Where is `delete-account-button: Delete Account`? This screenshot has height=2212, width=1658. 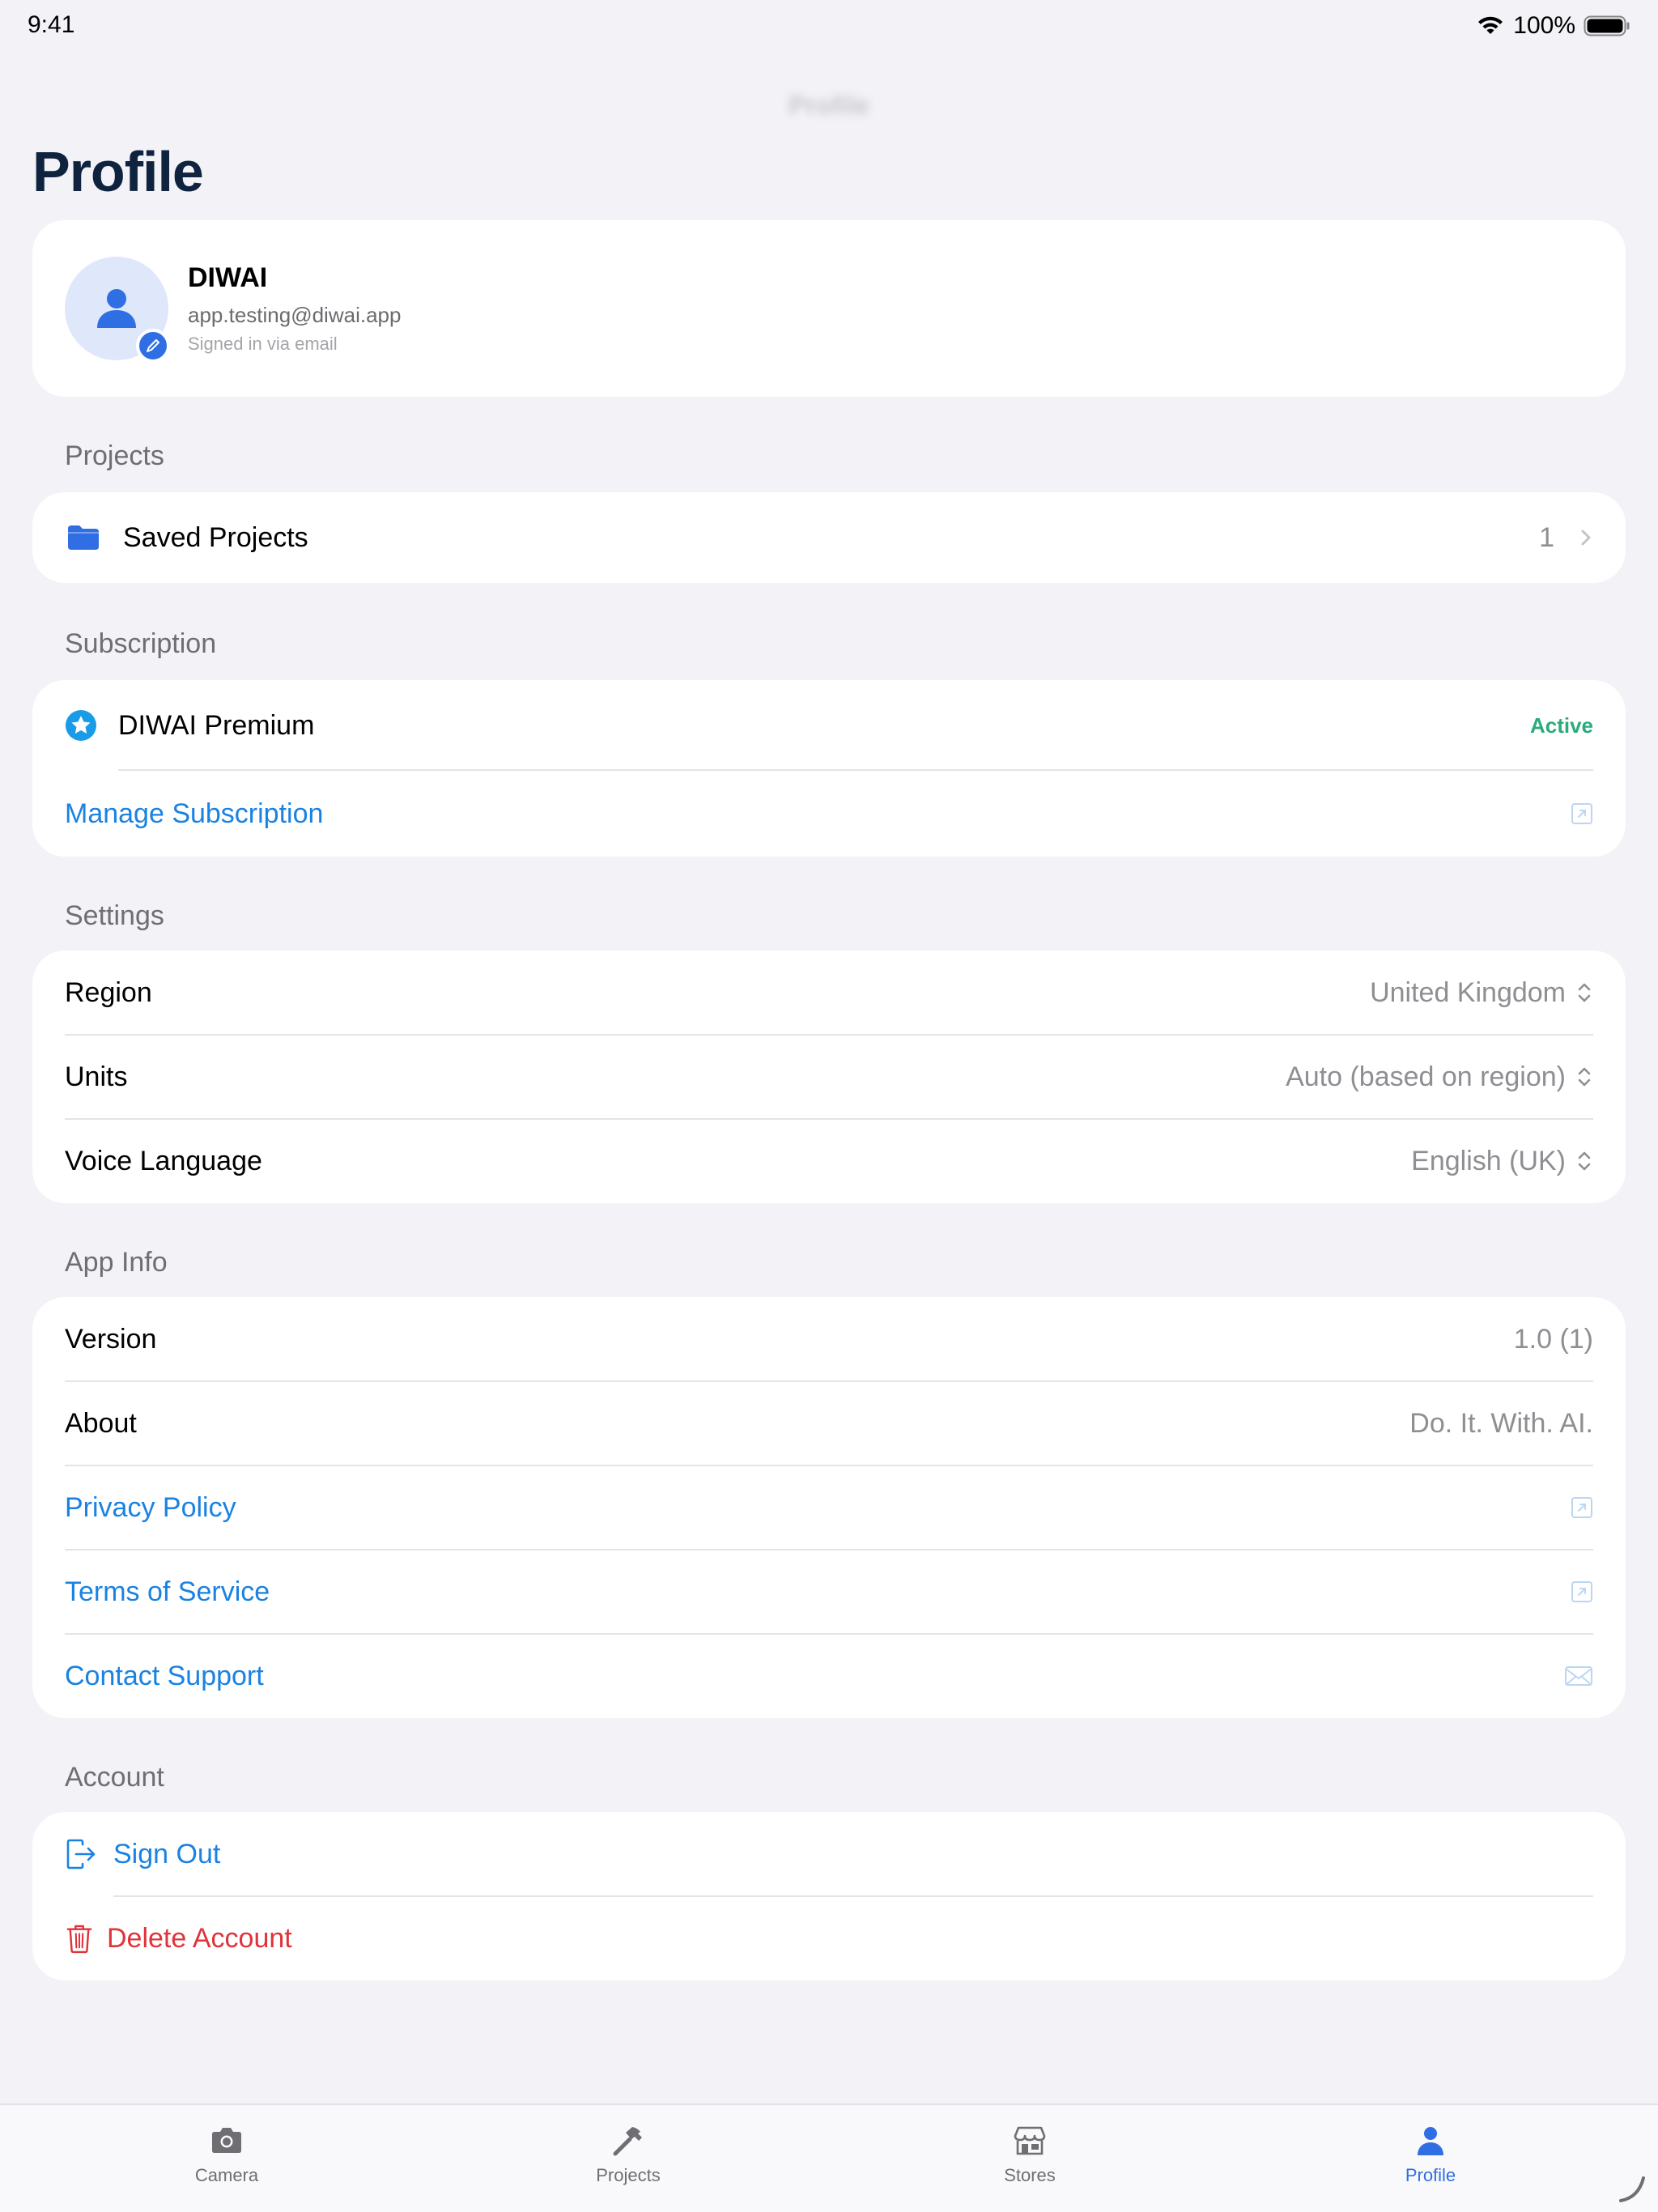 delete-account-button: Delete Account is located at coordinates (199, 1939).